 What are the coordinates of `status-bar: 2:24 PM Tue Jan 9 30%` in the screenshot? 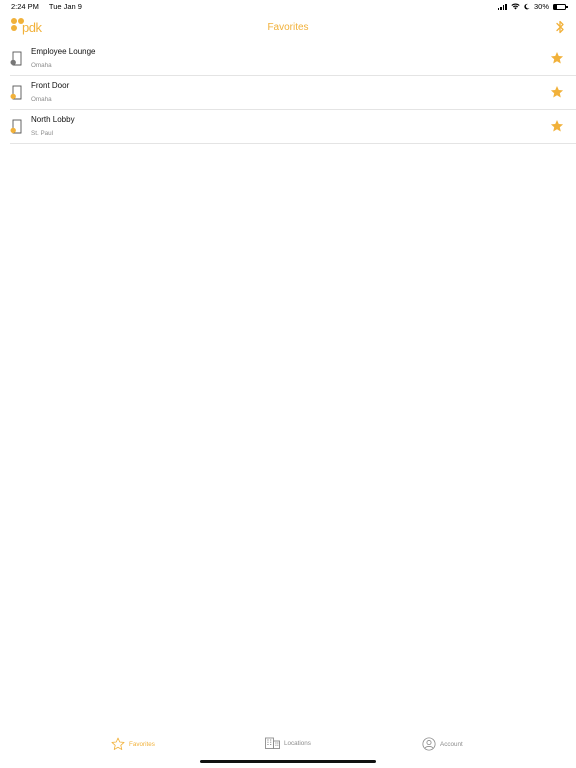 It's located at (288, 7).